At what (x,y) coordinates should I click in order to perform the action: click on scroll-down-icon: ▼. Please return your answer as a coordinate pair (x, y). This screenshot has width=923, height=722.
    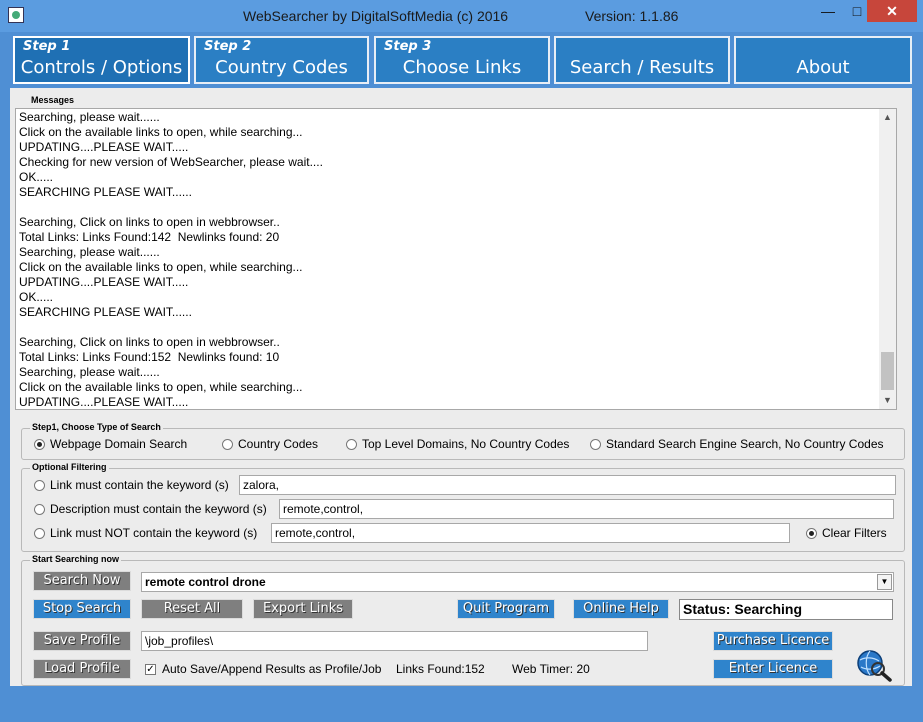
    Looking at the image, I should click on (887, 400).